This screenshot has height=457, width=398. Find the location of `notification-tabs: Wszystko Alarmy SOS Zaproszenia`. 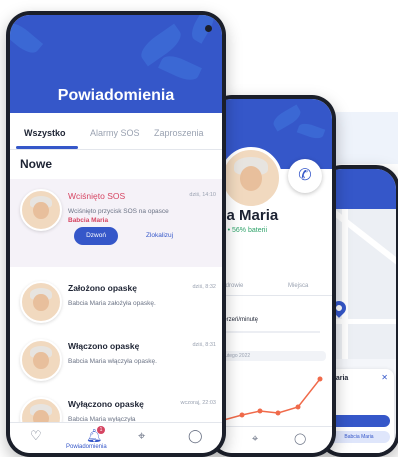

notification-tabs: Wszystko Alarmy SOS Zaproszenia is located at coordinates (116, 134).